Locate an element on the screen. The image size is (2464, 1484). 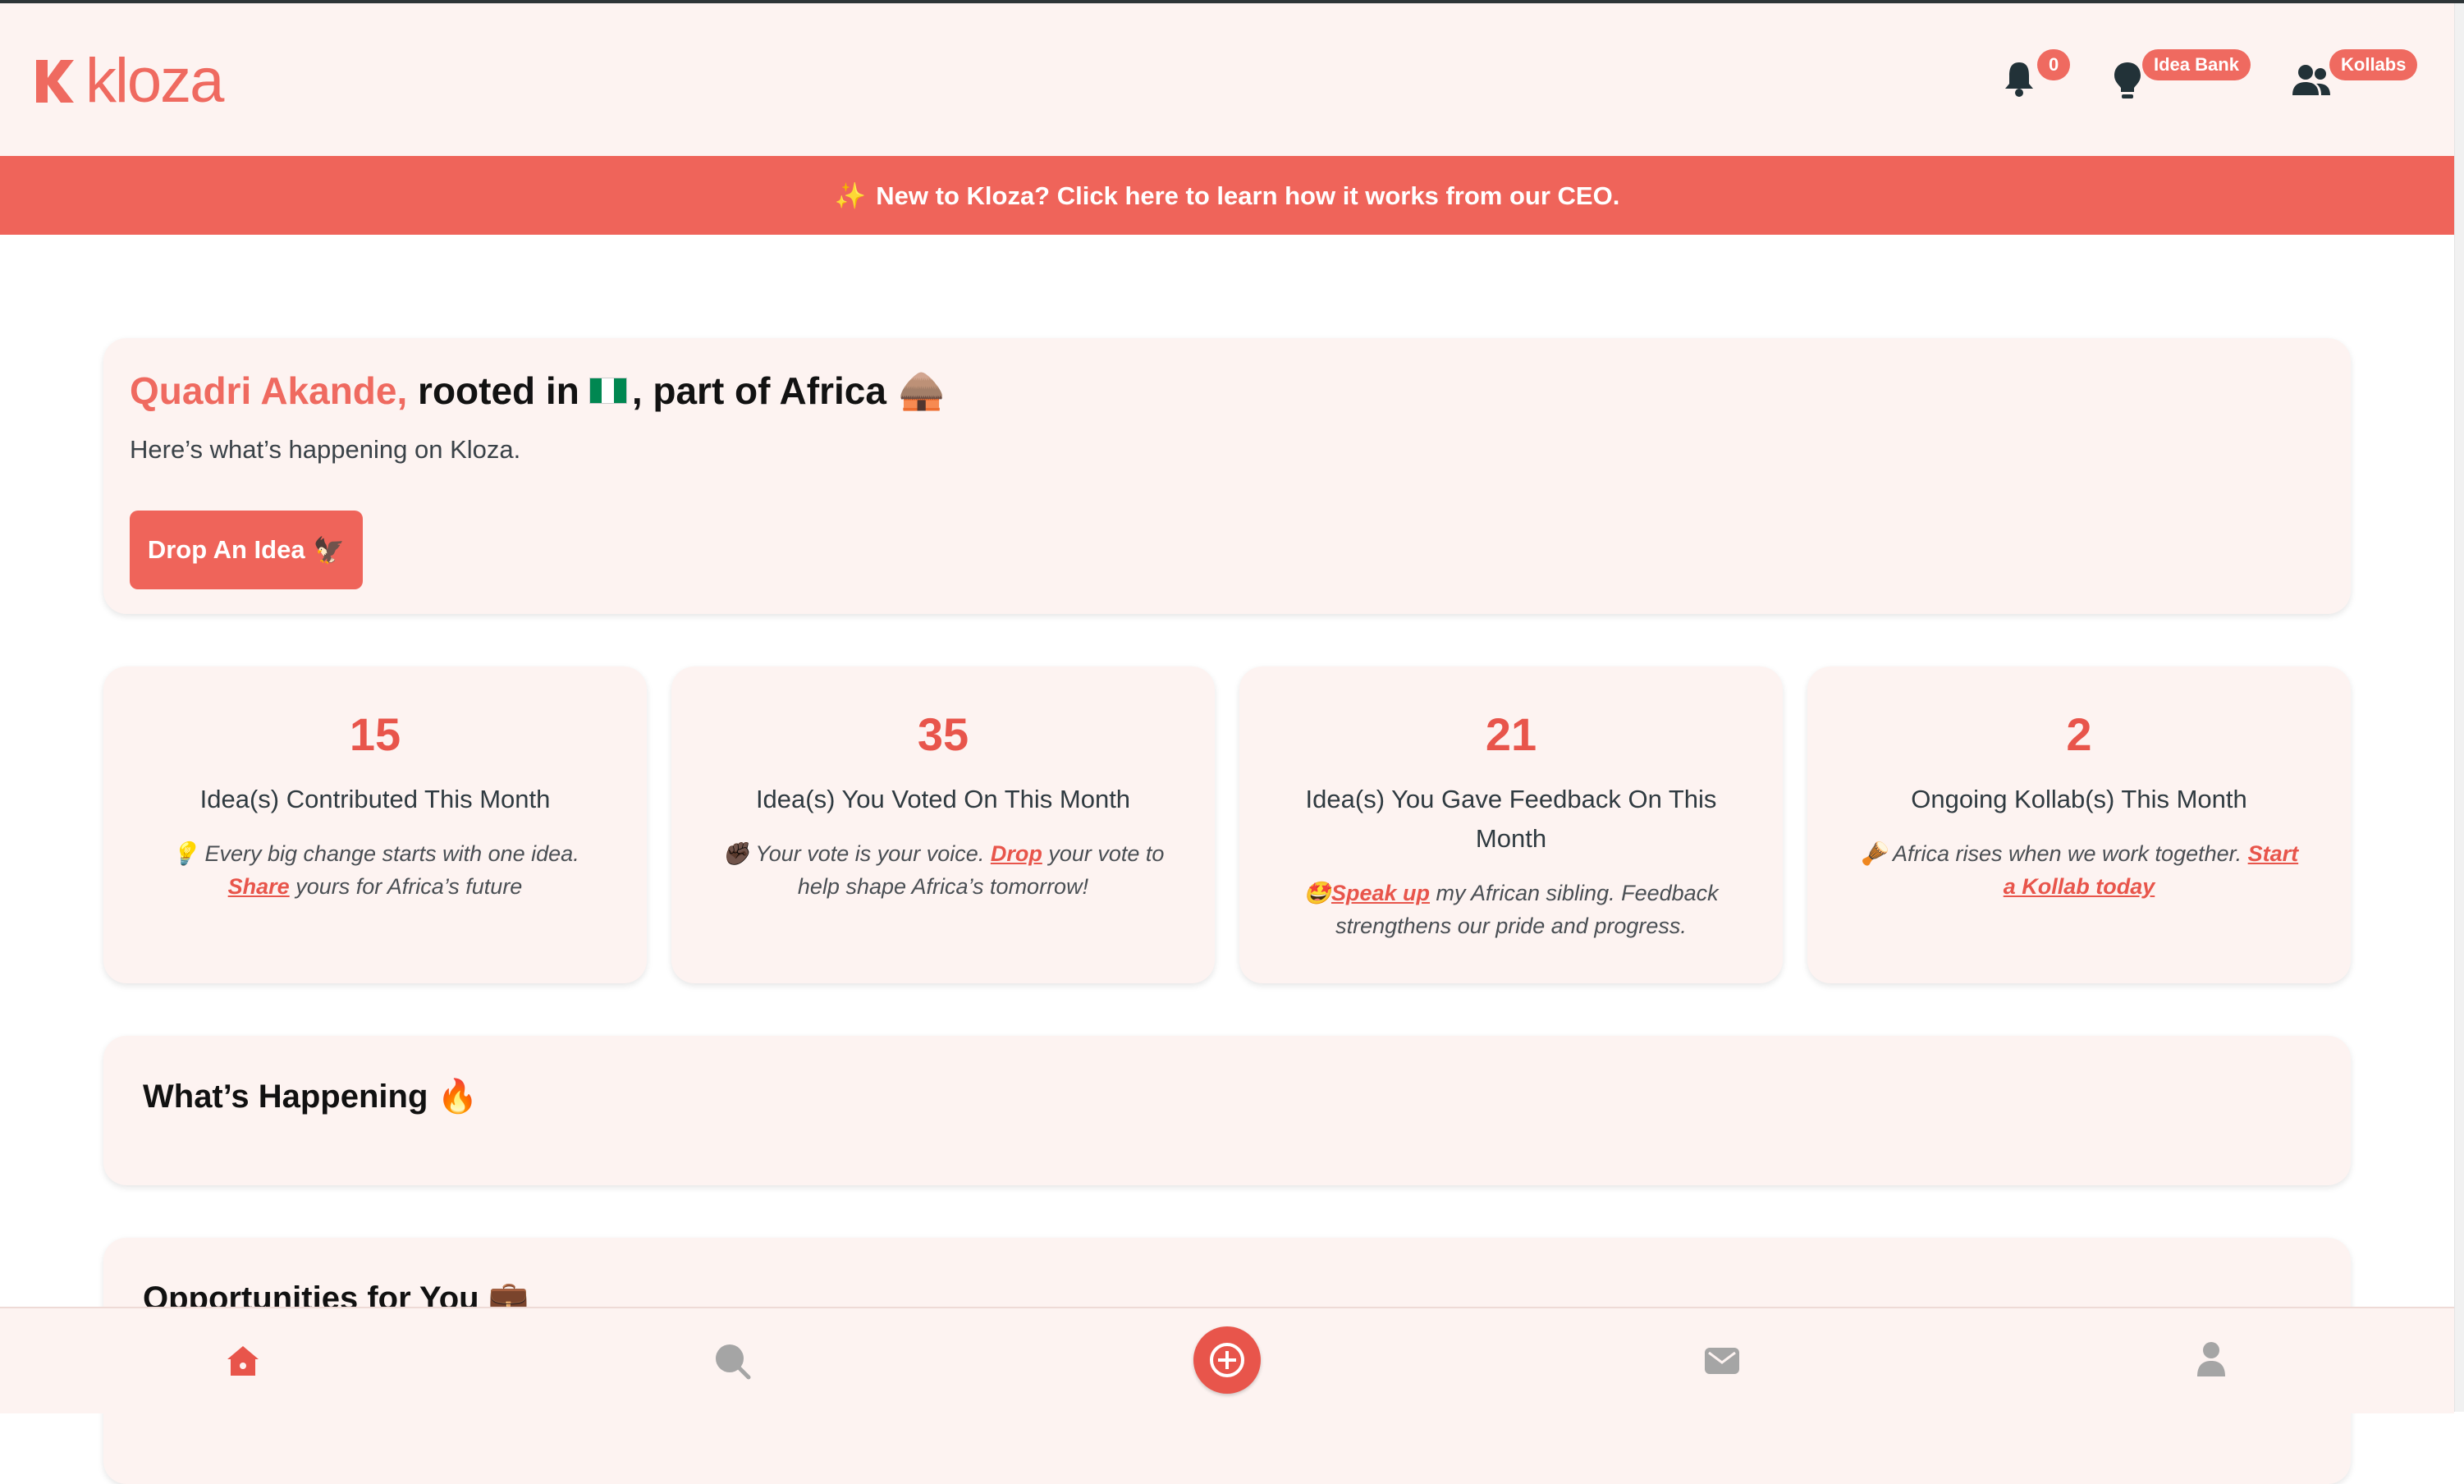
search-icon is located at coordinates (734, 1362).